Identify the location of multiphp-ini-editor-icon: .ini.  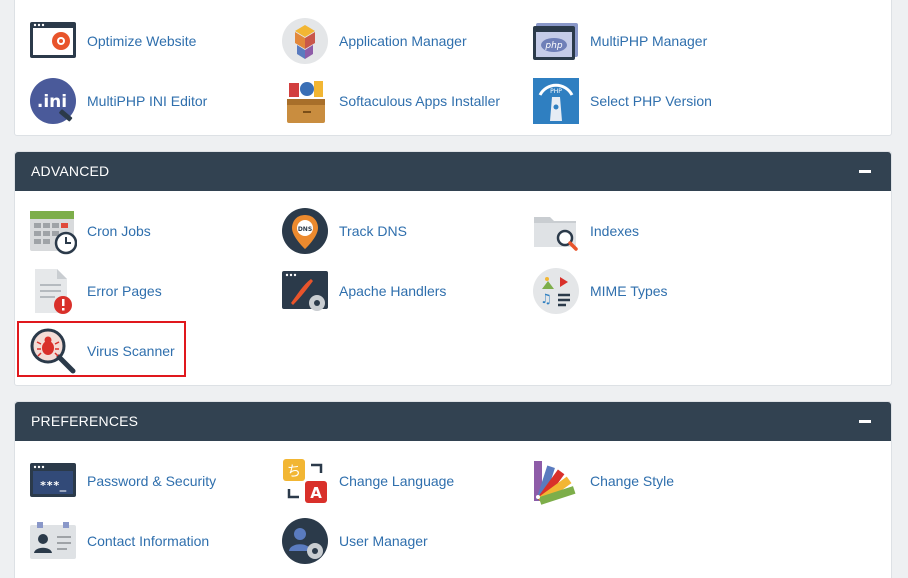
(53, 101).